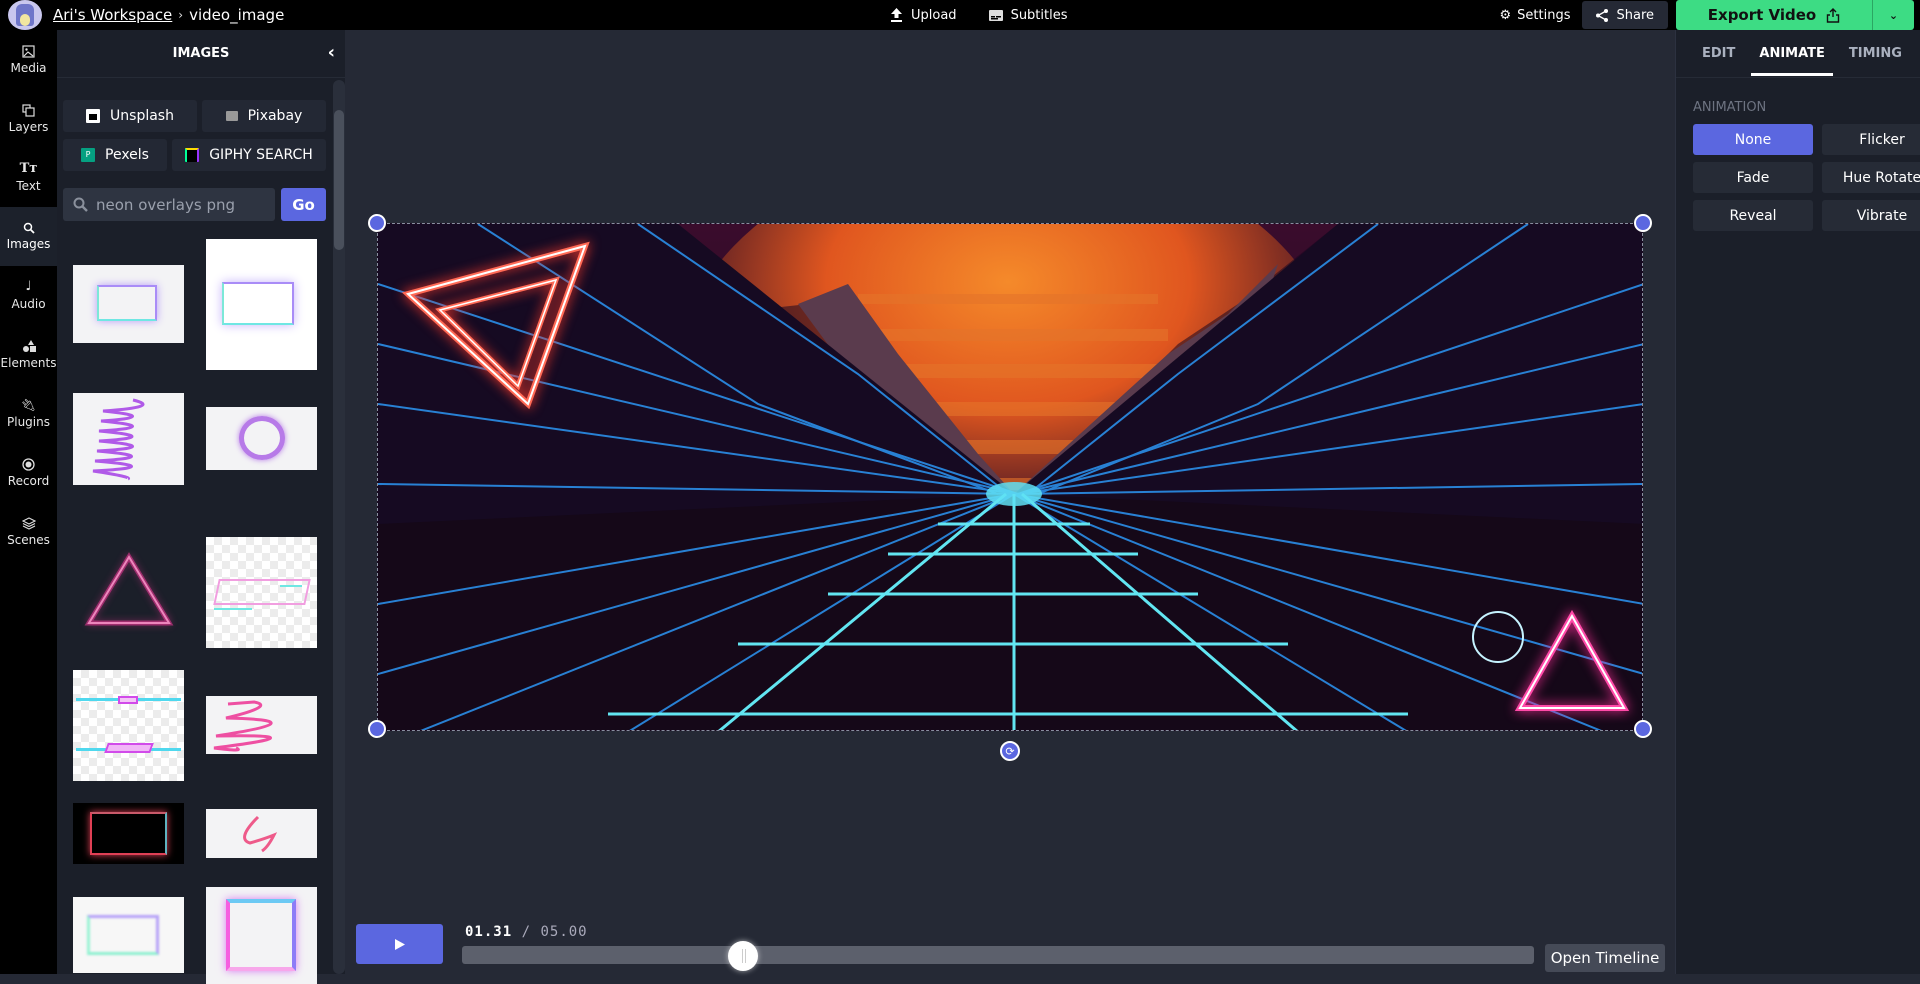 The height and width of the screenshot is (984, 1920). Describe the element at coordinates (1544, 15) in the screenshot. I see `settings-label: Settings` at that location.